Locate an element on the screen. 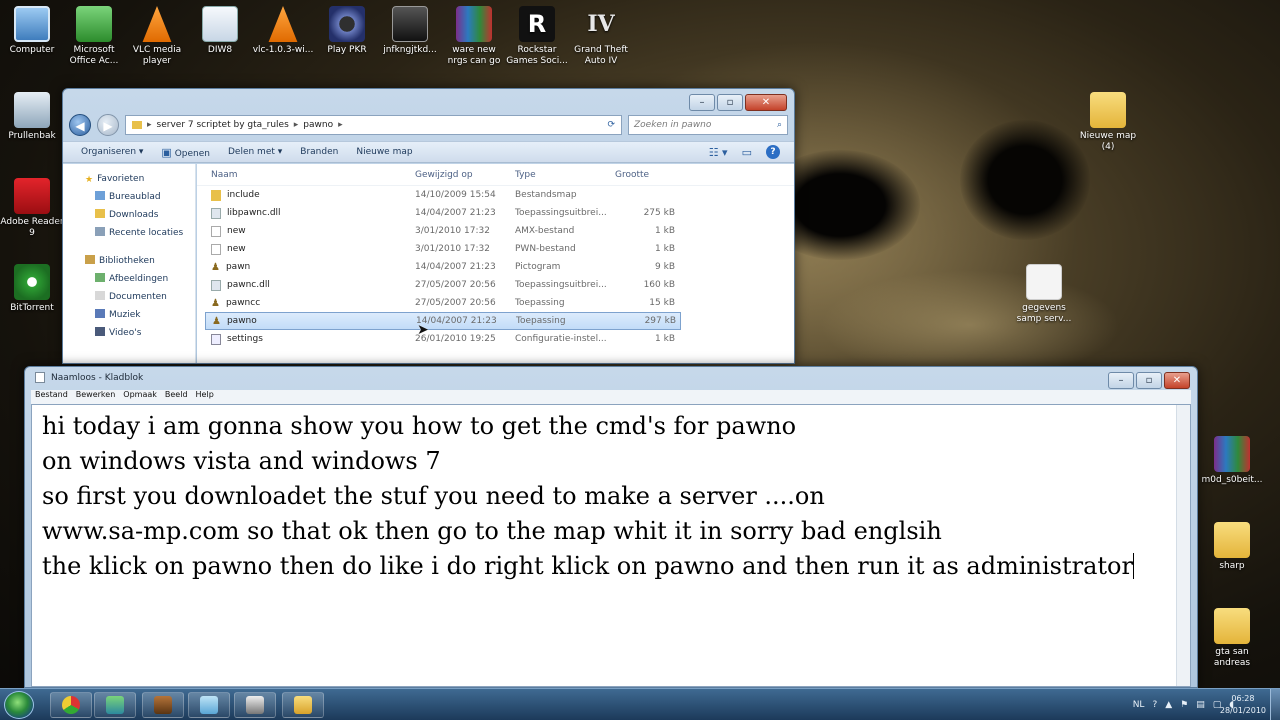 This screenshot has width=1280, height=720. file-row: include 14/10/2009 15:54 Bestandsmap is located at coordinates (495, 195).